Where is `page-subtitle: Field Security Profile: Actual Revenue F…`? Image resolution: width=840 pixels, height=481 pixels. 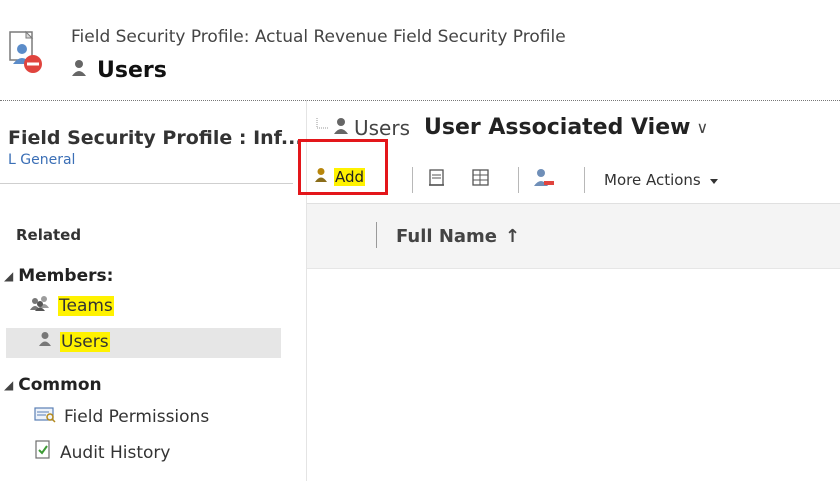 page-subtitle: Field Security Profile: Actual Revenue F… is located at coordinates (318, 37).